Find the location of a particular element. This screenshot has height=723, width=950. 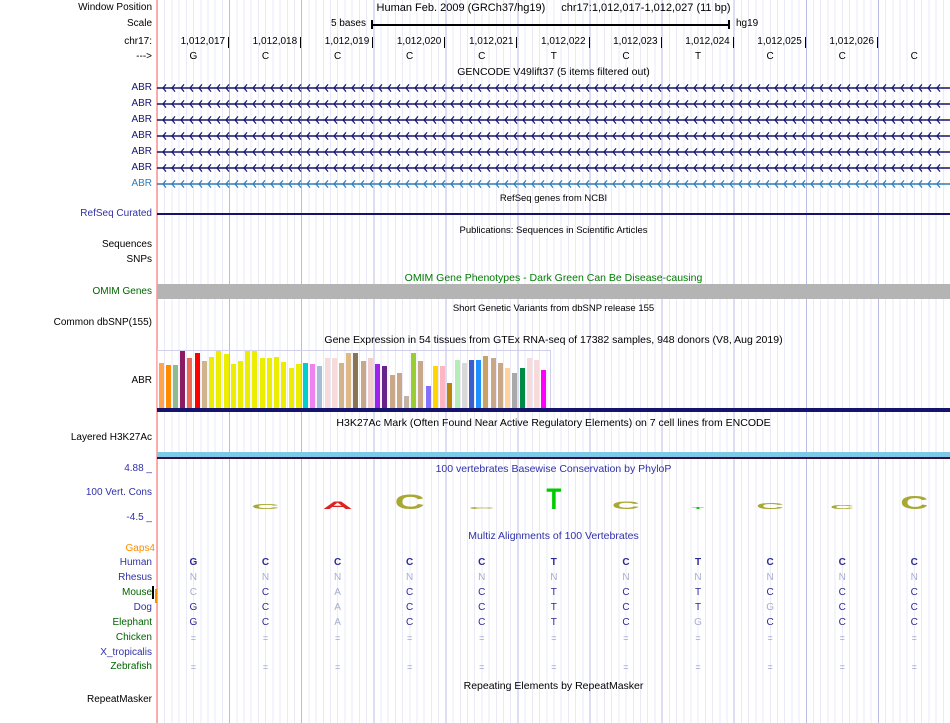

repeatmasker-label: RepeatMasker is located at coordinates (119, 700).